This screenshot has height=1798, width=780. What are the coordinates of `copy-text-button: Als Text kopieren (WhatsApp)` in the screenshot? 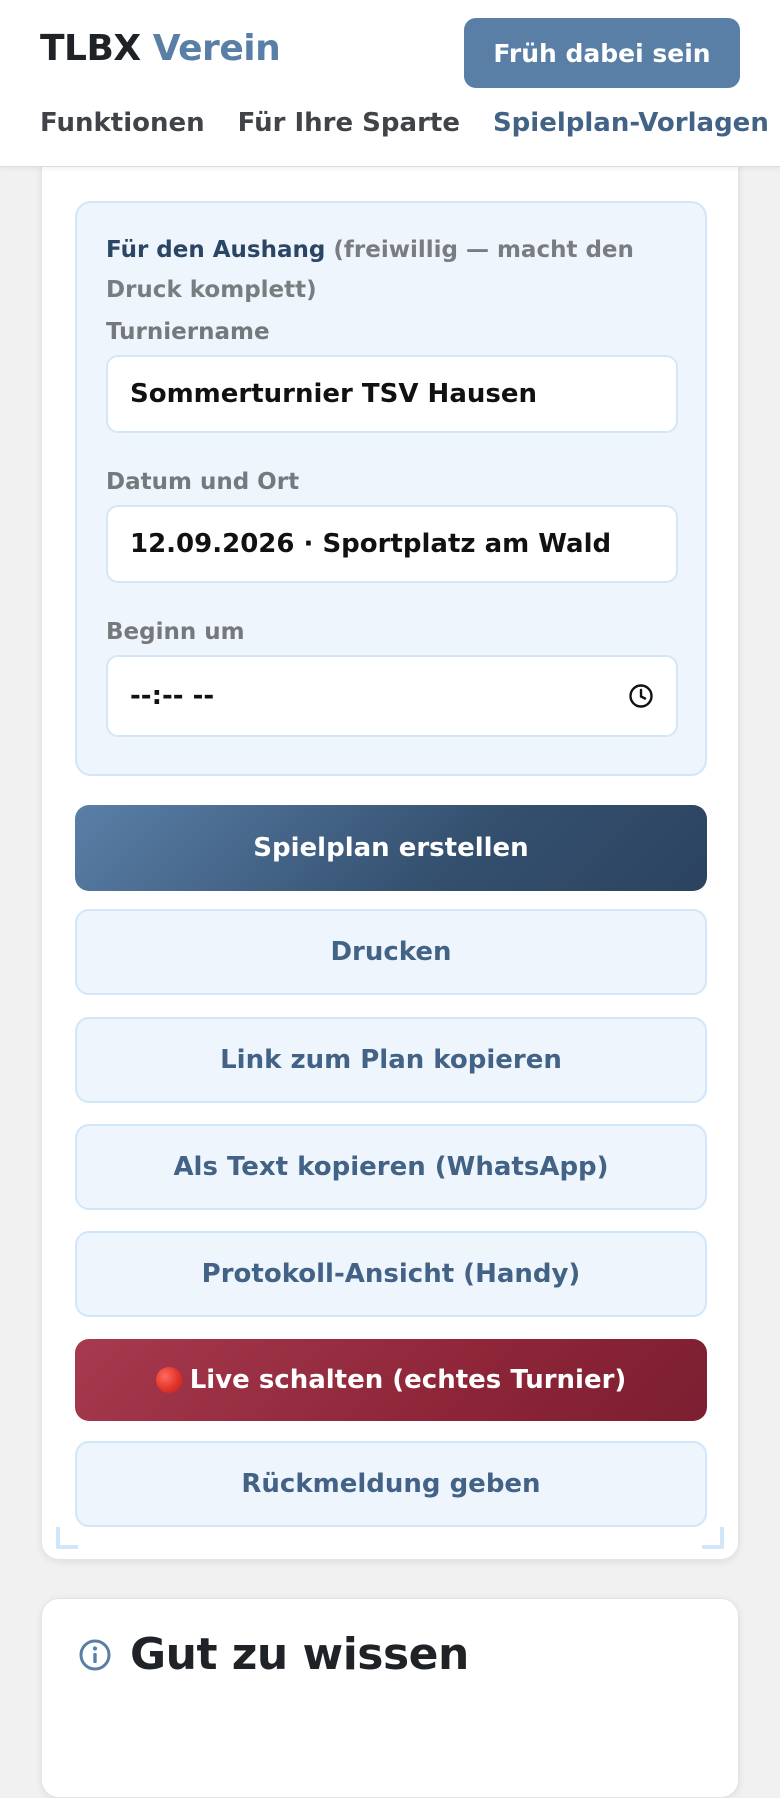 It's located at (391, 1167).